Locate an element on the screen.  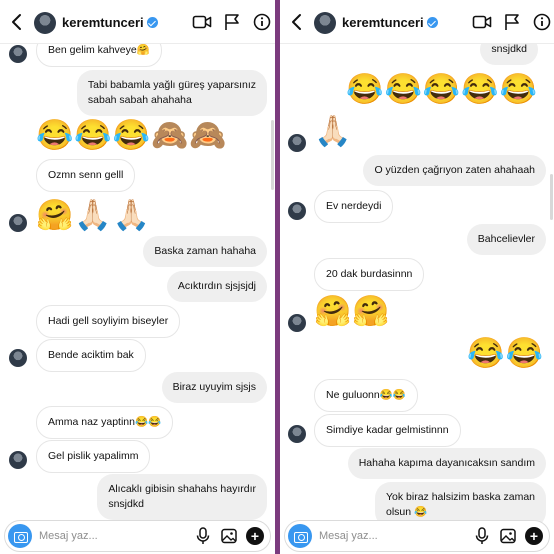
message-text: Ne guluonn😂😂 is located at coordinates (366, 395).